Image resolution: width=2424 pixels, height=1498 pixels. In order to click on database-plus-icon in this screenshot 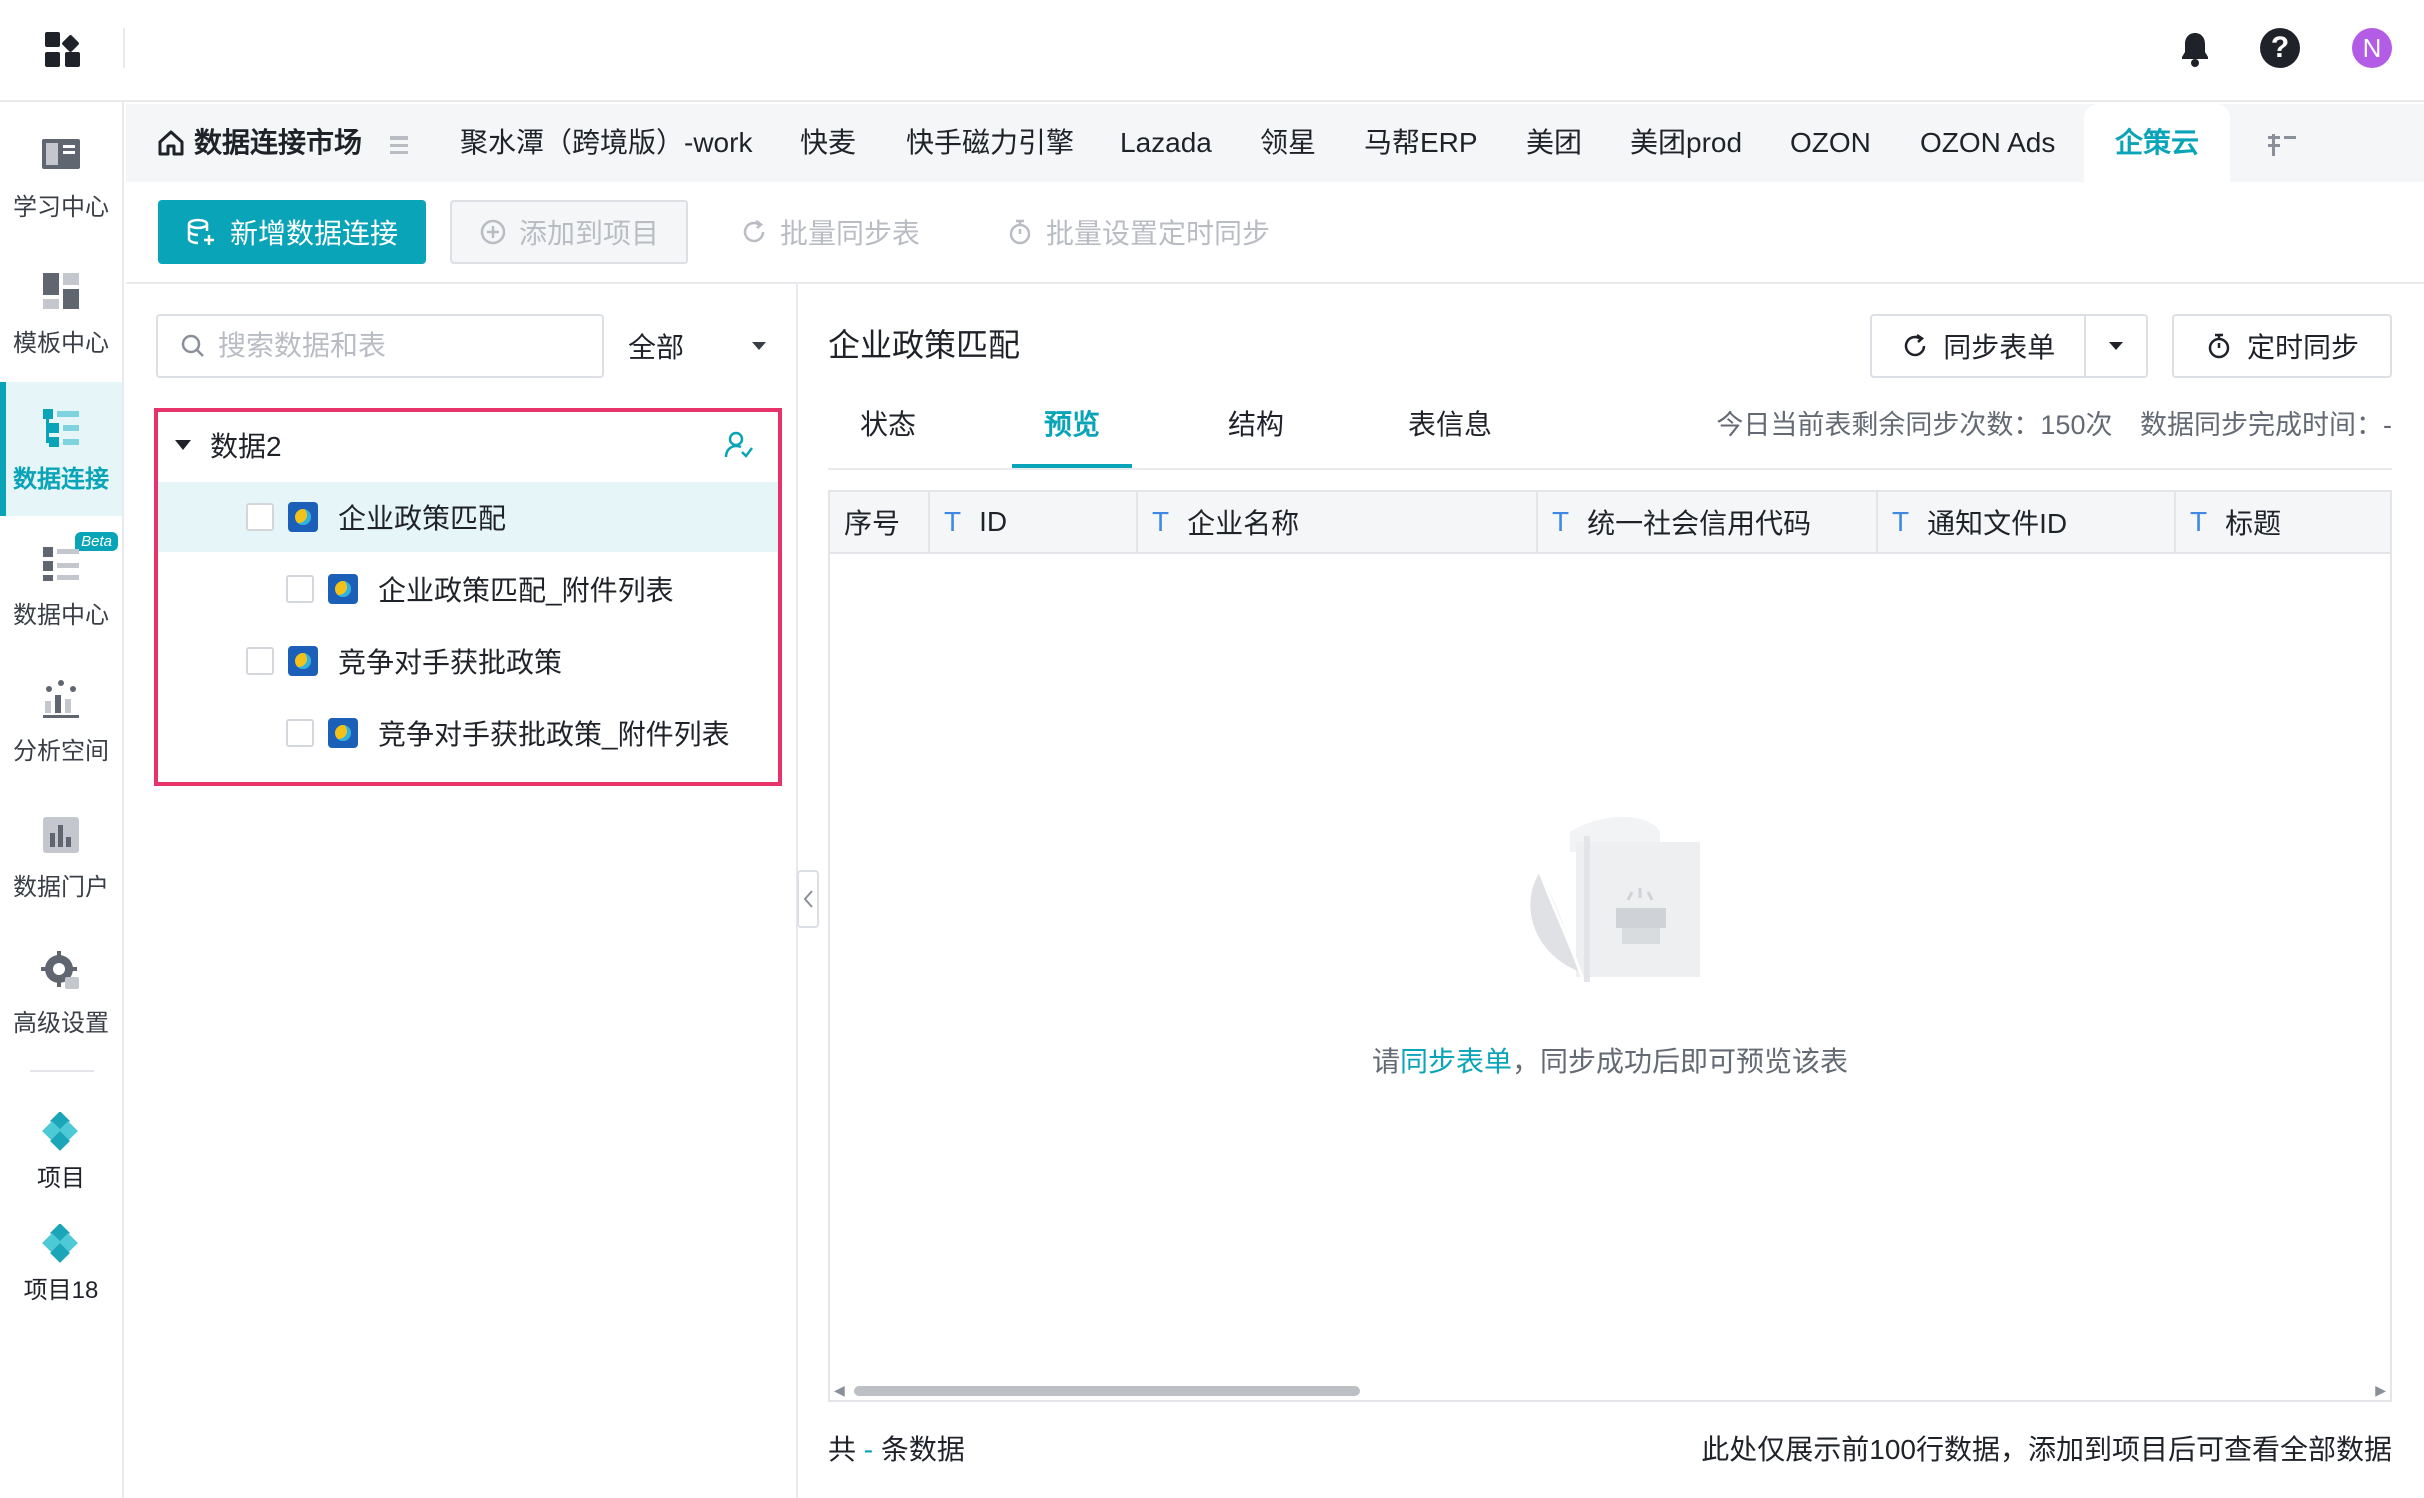, I will do `click(200, 231)`.